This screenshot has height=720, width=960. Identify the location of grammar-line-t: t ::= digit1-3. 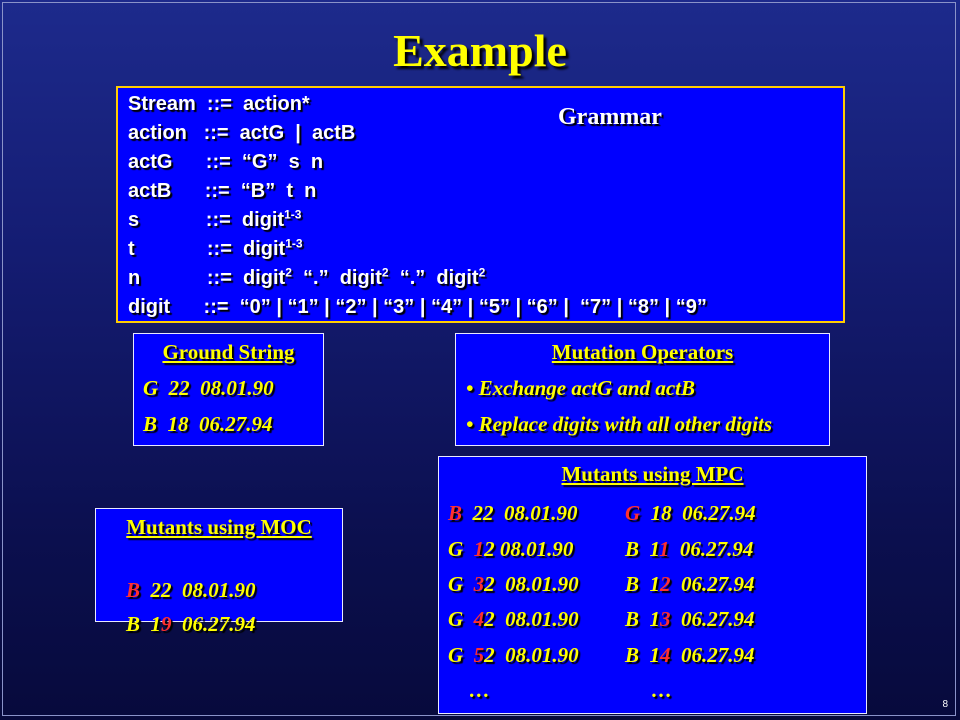
(215, 248).